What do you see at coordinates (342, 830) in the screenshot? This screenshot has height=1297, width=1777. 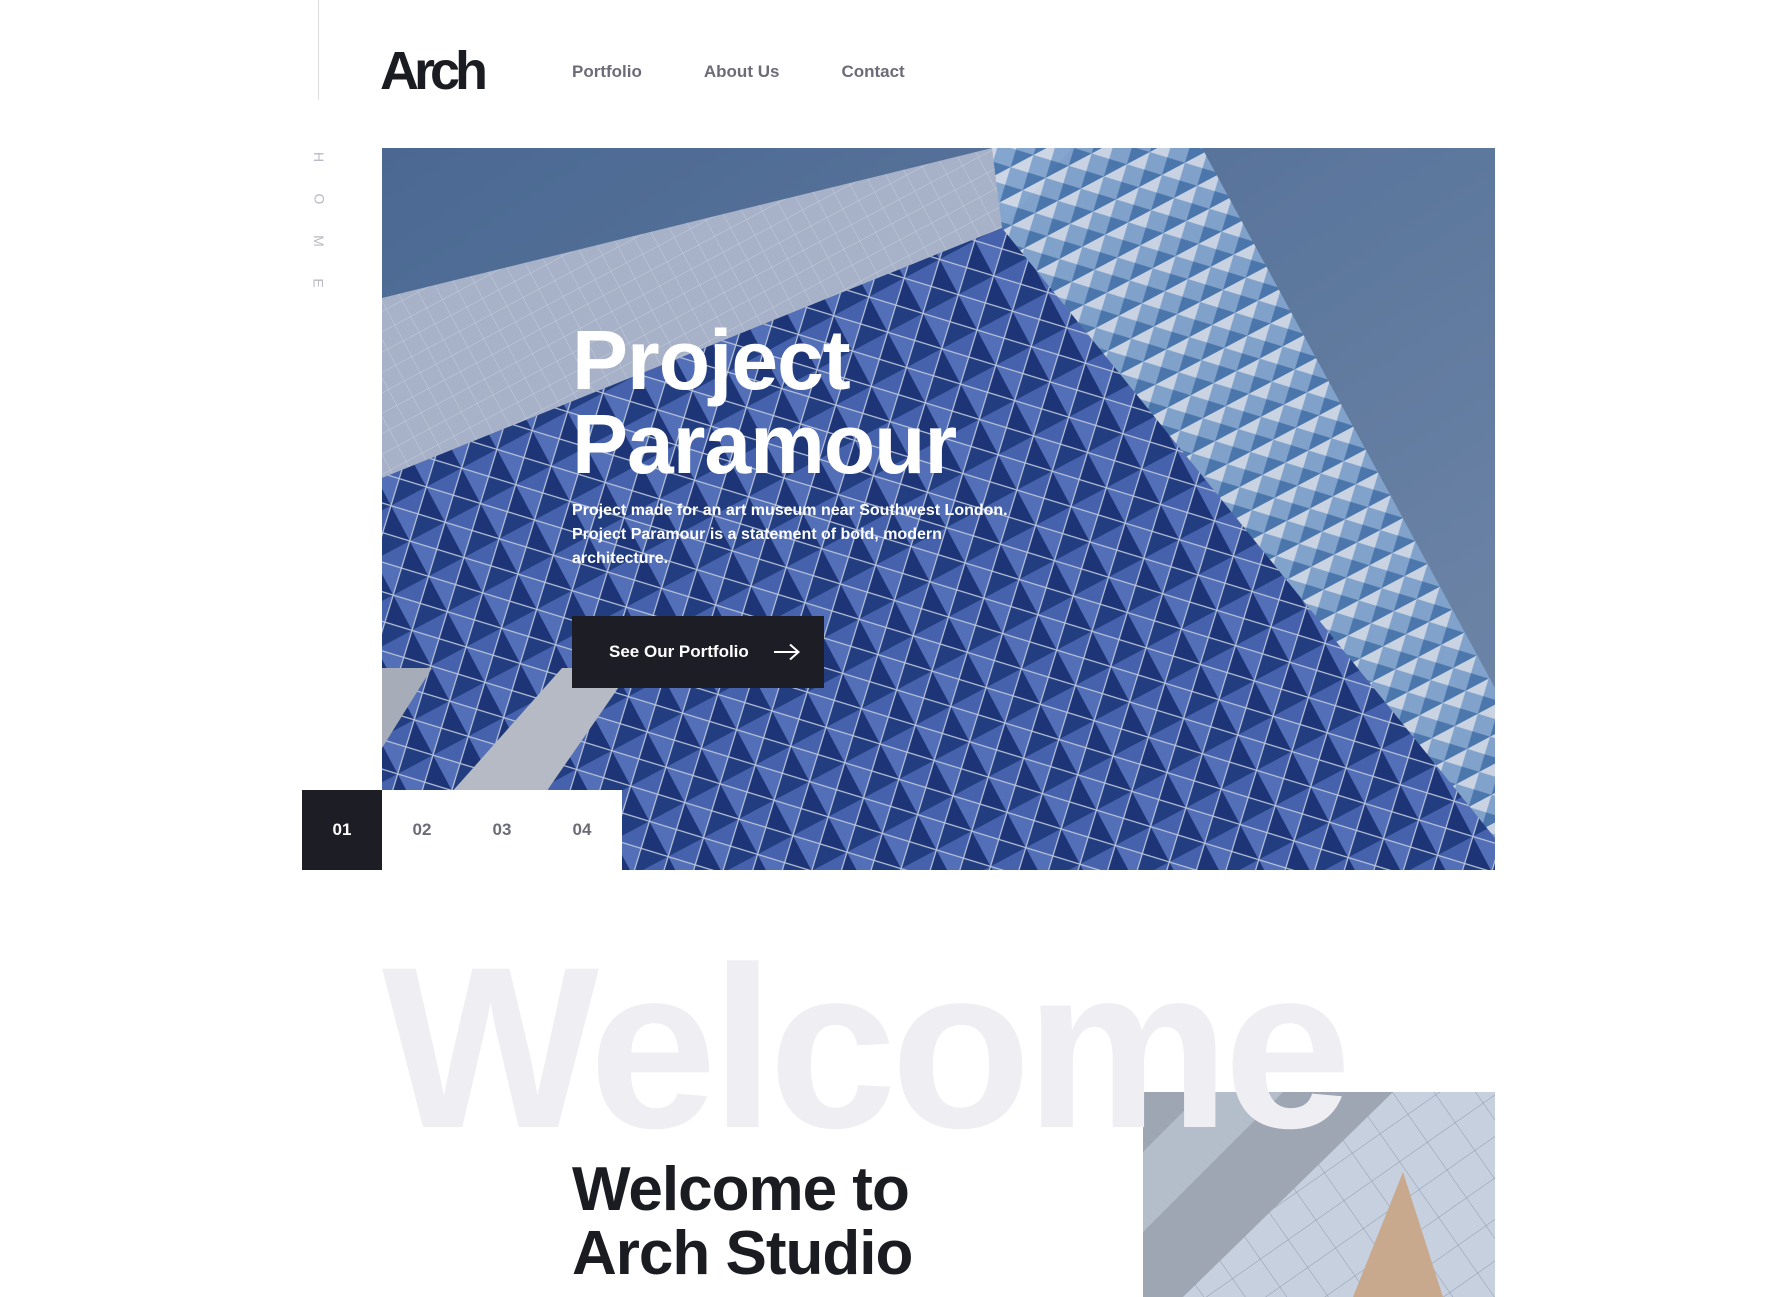 I see `pager-button-01: 01` at bounding box center [342, 830].